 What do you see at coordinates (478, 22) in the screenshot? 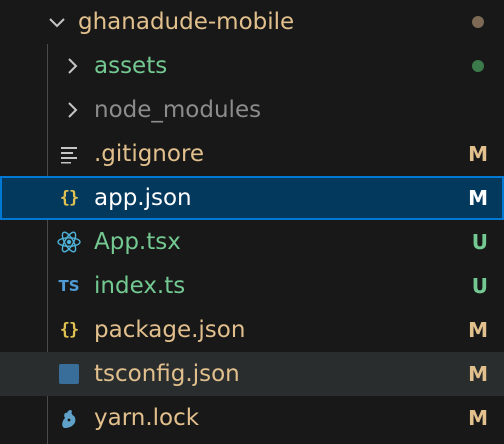
I see `modified-dot-indicator` at bounding box center [478, 22].